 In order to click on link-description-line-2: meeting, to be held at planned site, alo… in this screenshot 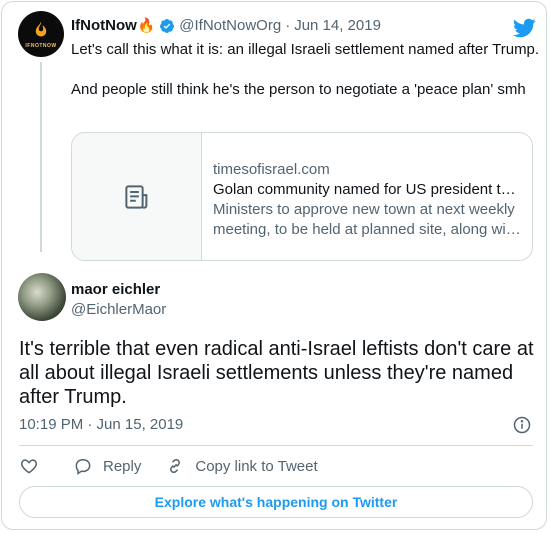, I will do `click(367, 229)`.